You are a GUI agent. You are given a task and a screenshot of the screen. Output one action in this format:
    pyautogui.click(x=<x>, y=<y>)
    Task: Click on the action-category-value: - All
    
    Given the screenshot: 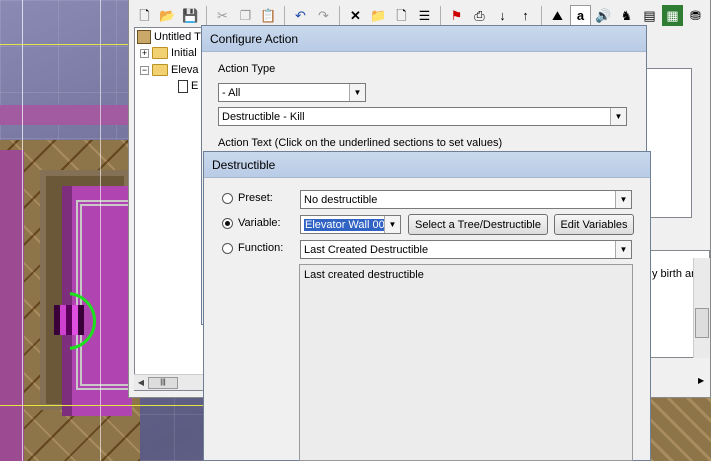 What is the action you would take?
    pyautogui.click(x=231, y=92)
    